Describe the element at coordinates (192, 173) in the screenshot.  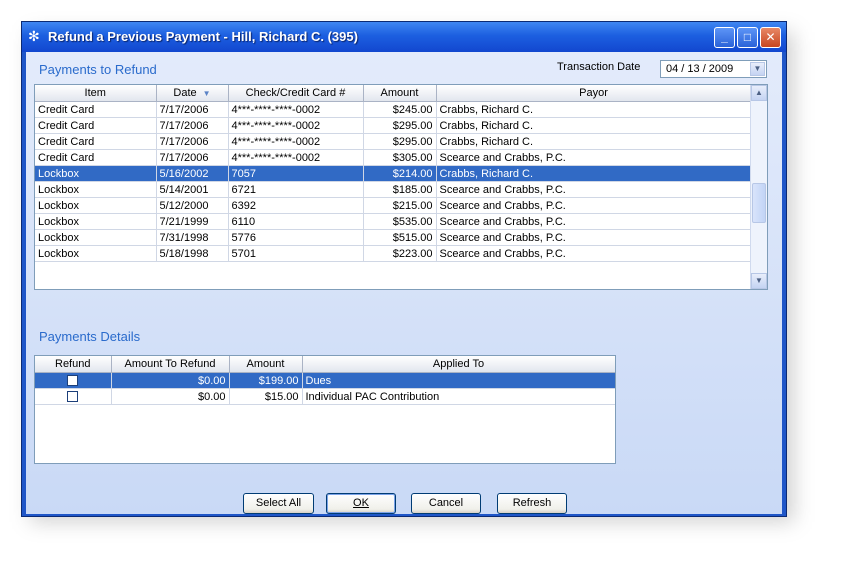
I see `cell-date: 5/16/2002` at that location.